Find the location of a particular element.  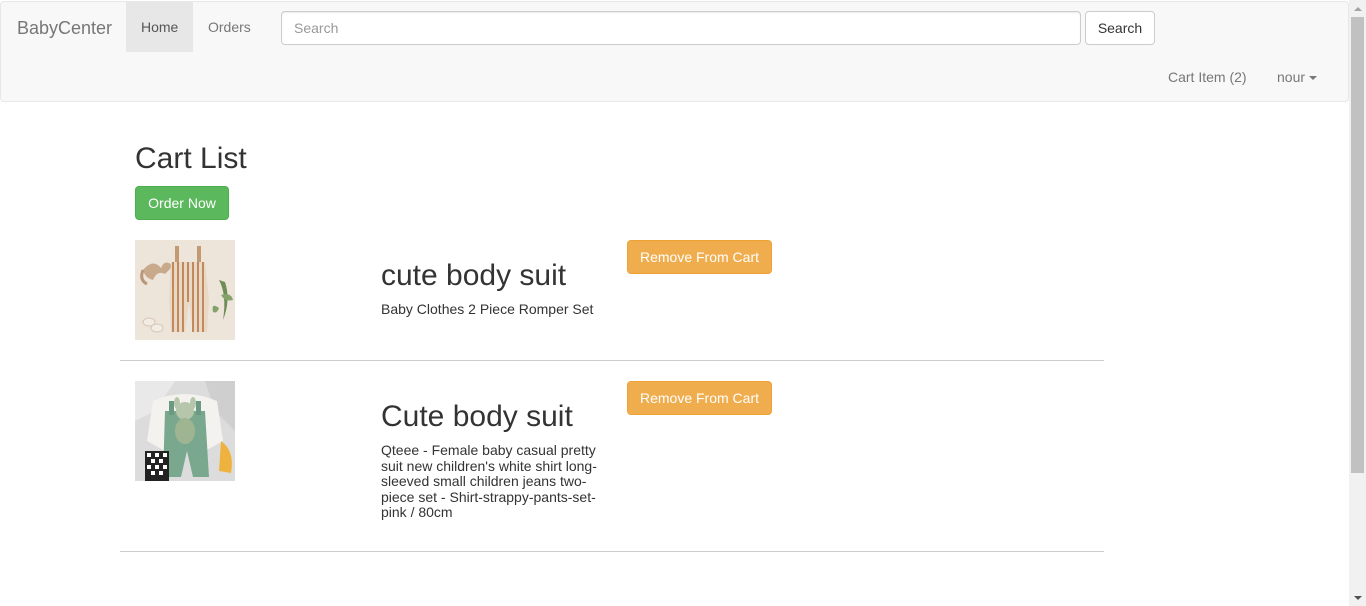

order-now-button: Order Now is located at coordinates (182, 203).